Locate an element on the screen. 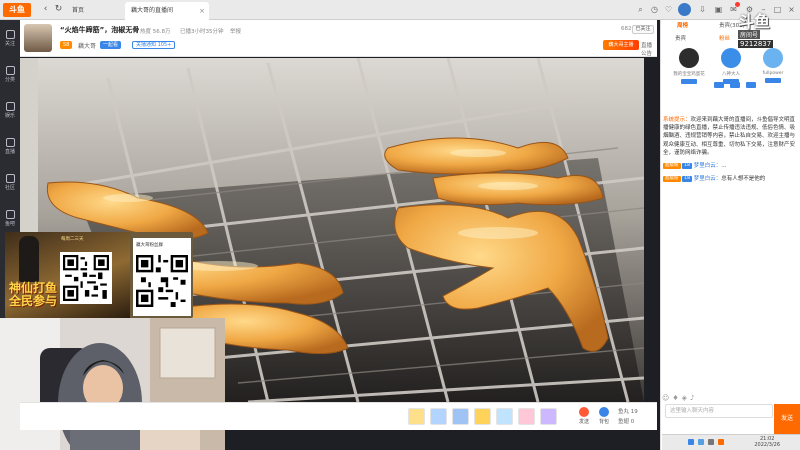 This screenshot has width=800, height=450. search-icon: ⌕ is located at coordinates (640, 9).